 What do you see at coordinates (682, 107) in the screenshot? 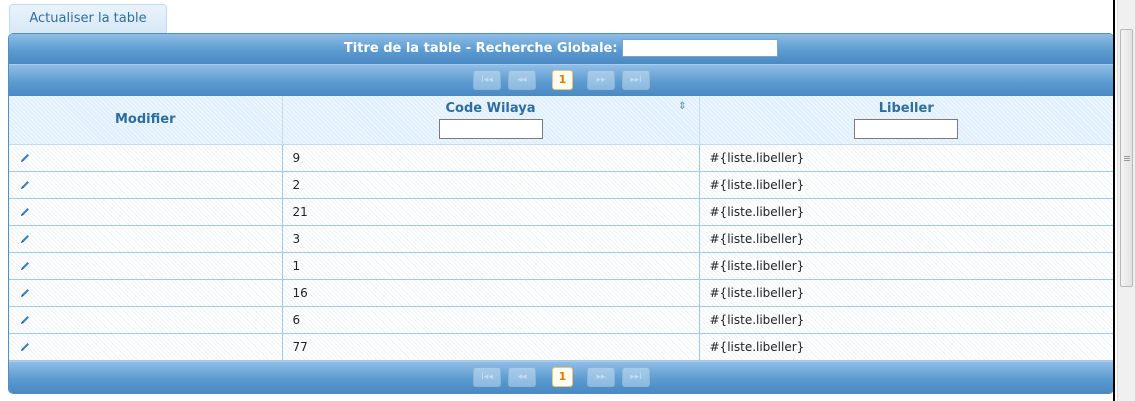
I see `sort-icon: ⇕` at bounding box center [682, 107].